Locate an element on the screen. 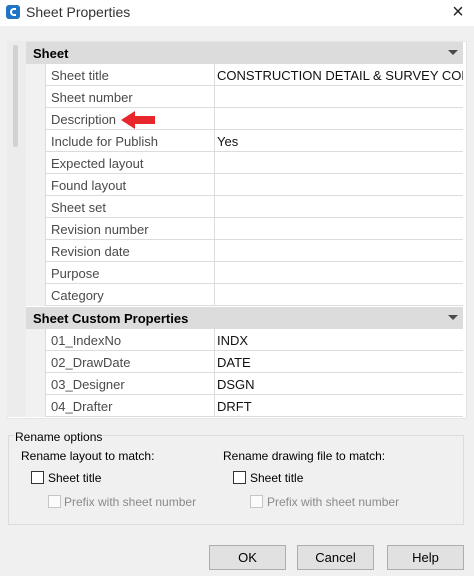 The width and height of the screenshot is (474, 576). section-header-sheet: Sheet is located at coordinates (244, 53).